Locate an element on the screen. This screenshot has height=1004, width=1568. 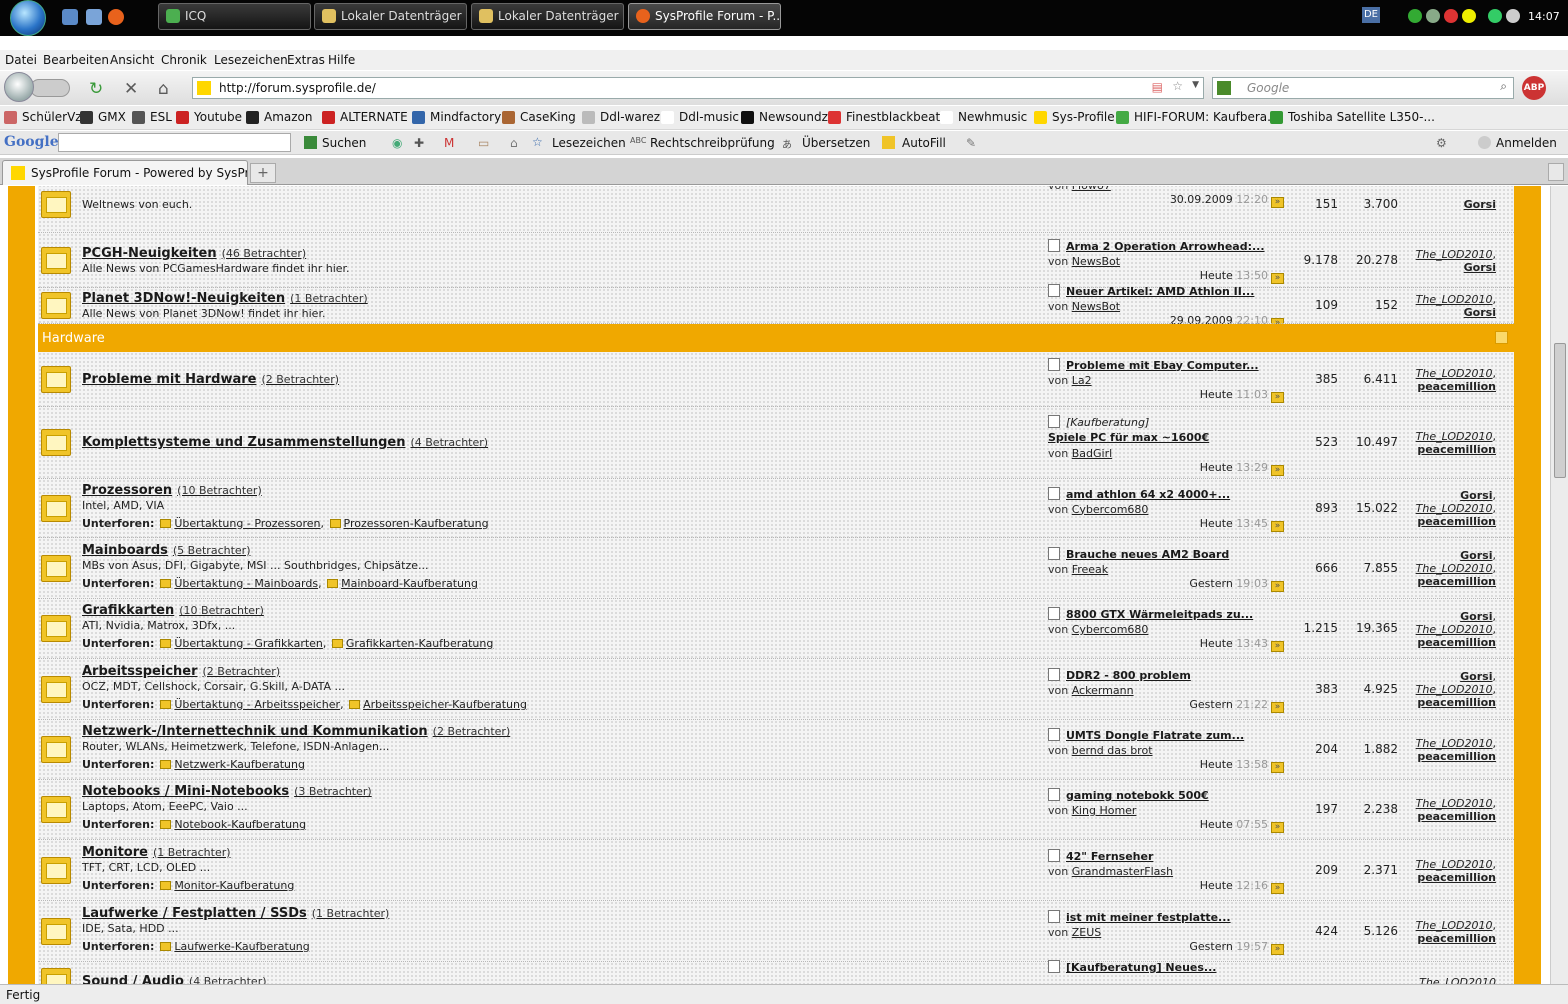
bookmark-alternate: ALTERNATE is located at coordinates (365, 117).